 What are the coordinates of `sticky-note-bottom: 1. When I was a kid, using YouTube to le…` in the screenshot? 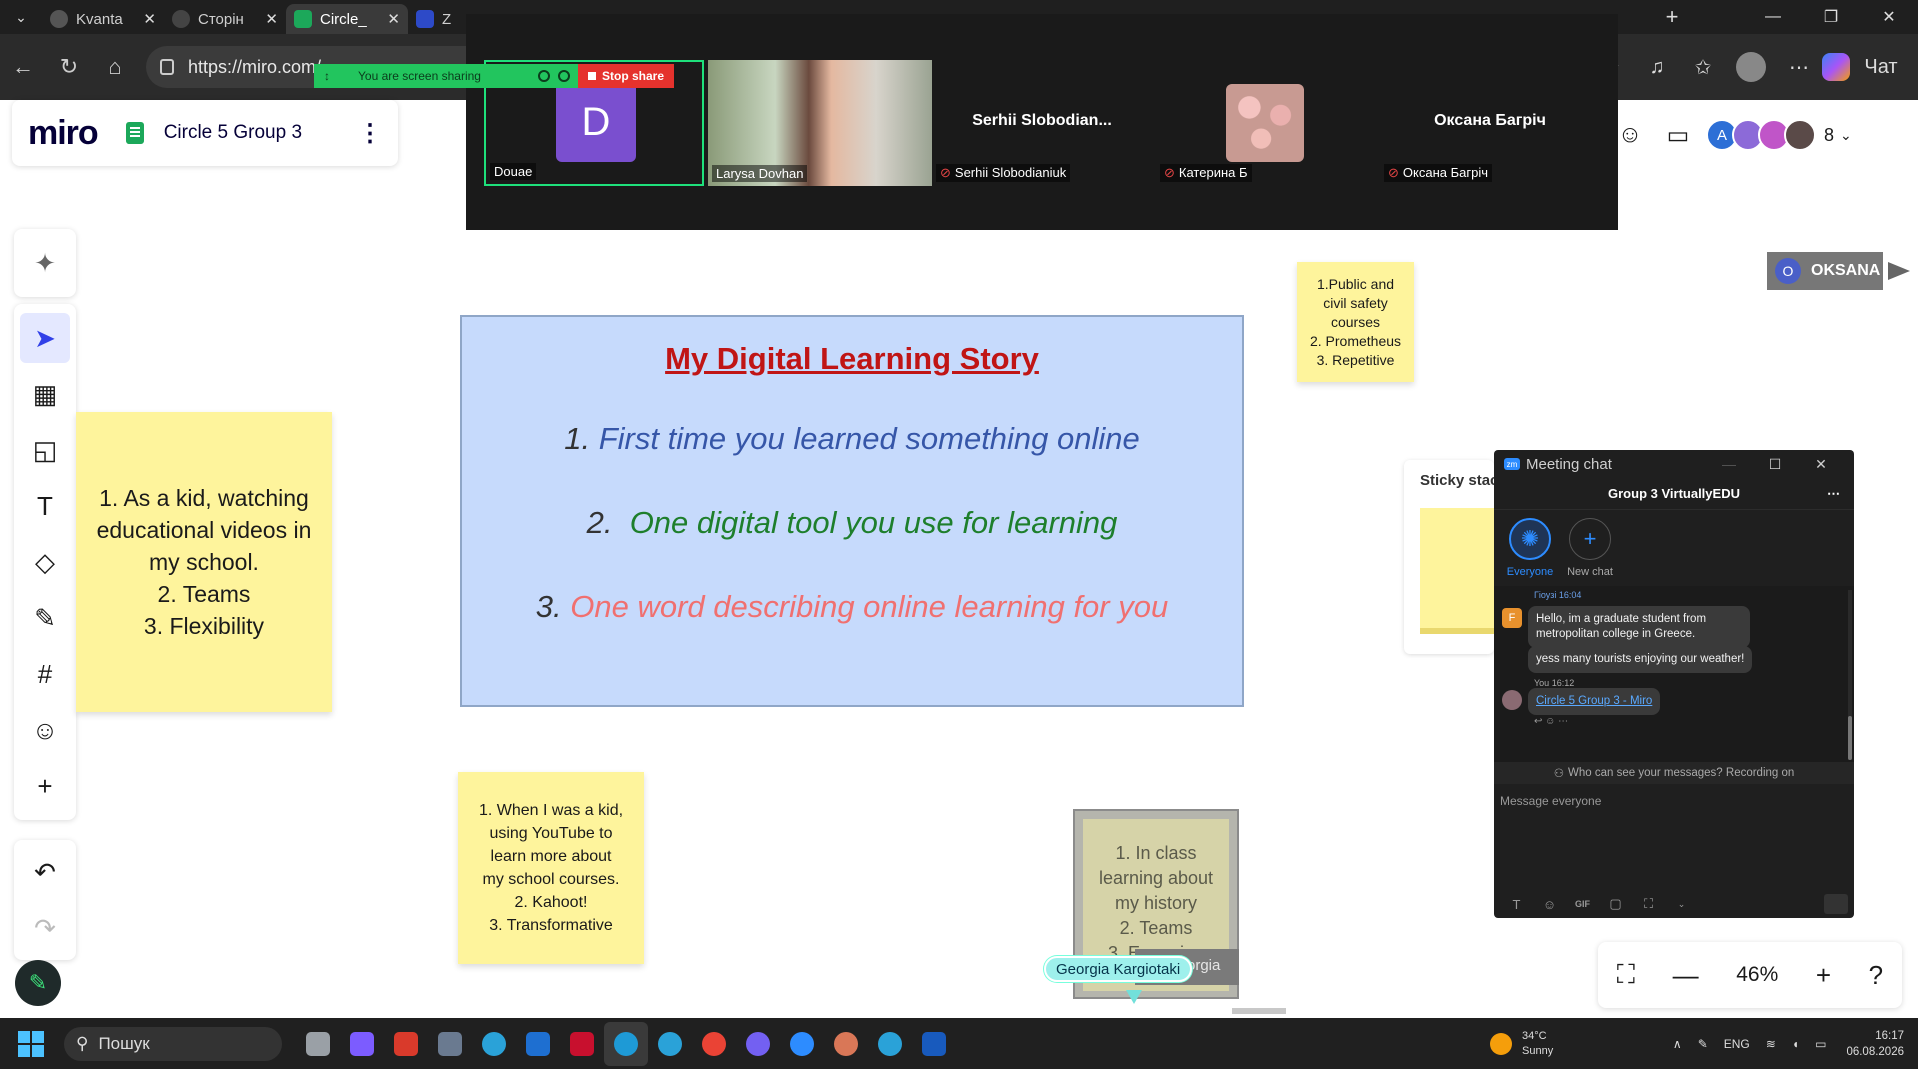 It's located at (551, 868).